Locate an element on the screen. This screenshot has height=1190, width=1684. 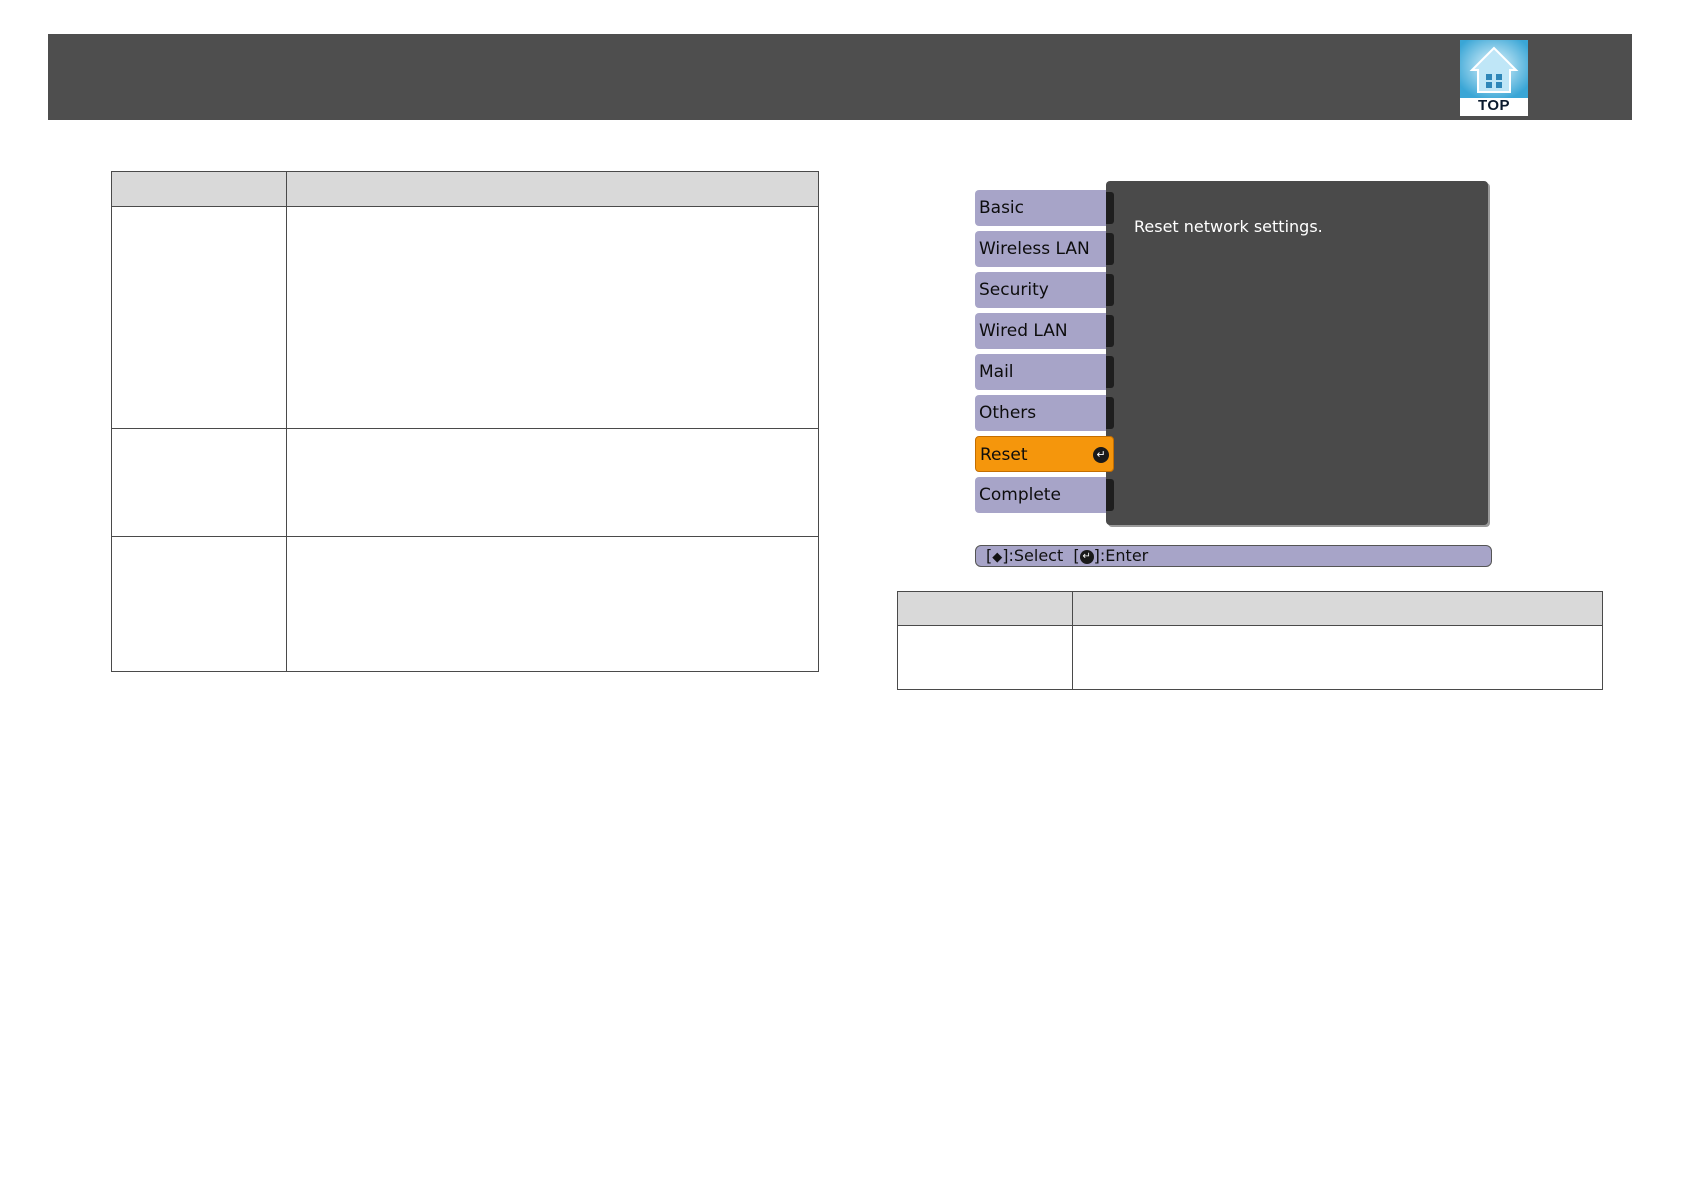
menu-item-reset: Reset ↵ is located at coordinates (1044, 454).